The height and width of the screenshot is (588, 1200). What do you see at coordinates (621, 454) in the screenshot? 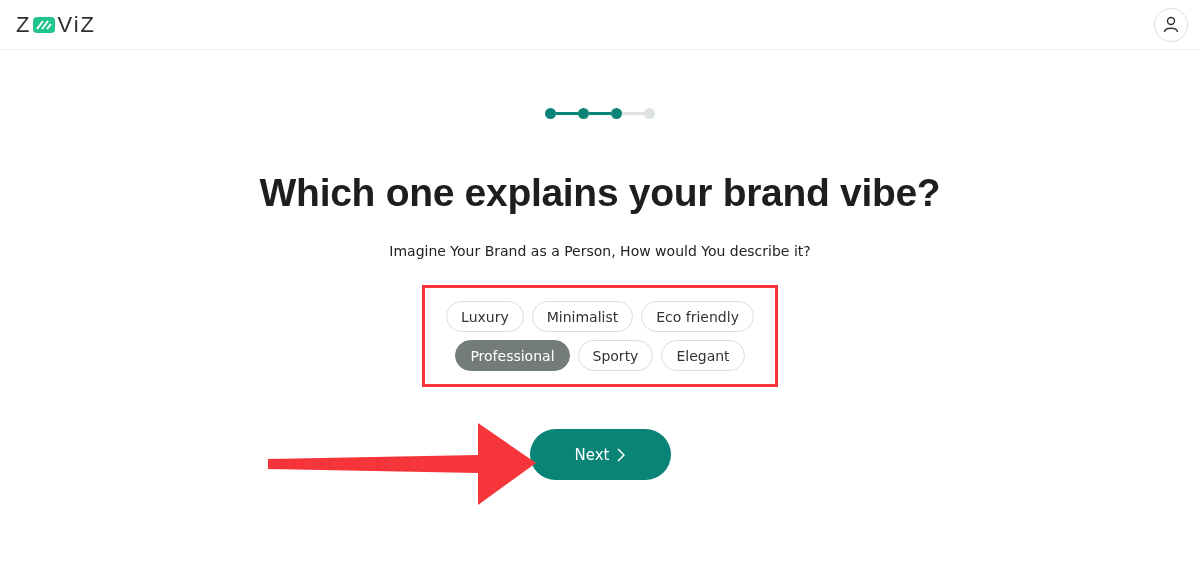
I see `chevron-right-icon` at bounding box center [621, 454].